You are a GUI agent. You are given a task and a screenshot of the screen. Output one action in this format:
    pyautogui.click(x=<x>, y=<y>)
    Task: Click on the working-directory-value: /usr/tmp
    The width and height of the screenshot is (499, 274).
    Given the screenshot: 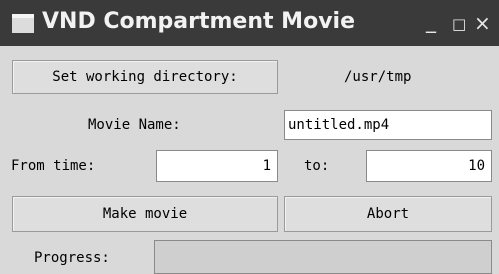 What is the action you would take?
    pyautogui.click(x=378, y=77)
    